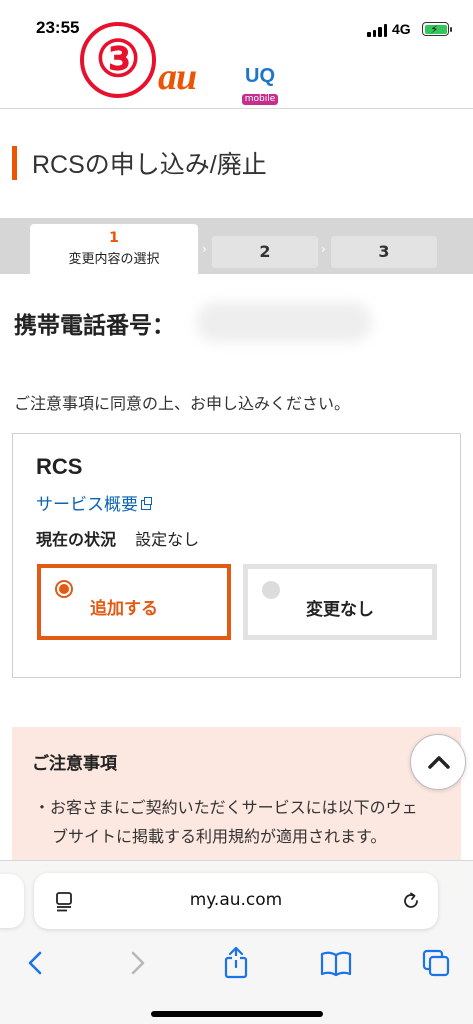  What do you see at coordinates (401, 29) in the screenshot?
I see `network-type: 4G` at bounding box center [401, 29].